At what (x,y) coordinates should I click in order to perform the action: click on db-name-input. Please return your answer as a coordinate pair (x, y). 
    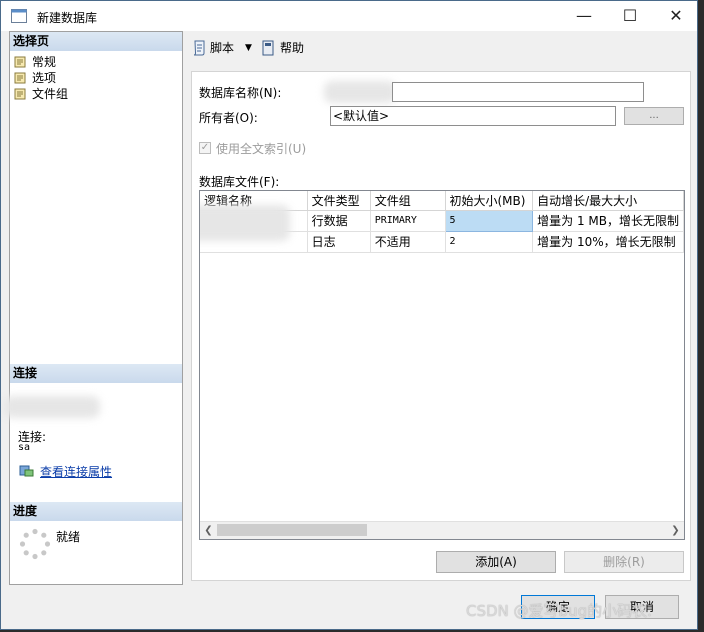
    Looking at the image, I should click on (518, 92).